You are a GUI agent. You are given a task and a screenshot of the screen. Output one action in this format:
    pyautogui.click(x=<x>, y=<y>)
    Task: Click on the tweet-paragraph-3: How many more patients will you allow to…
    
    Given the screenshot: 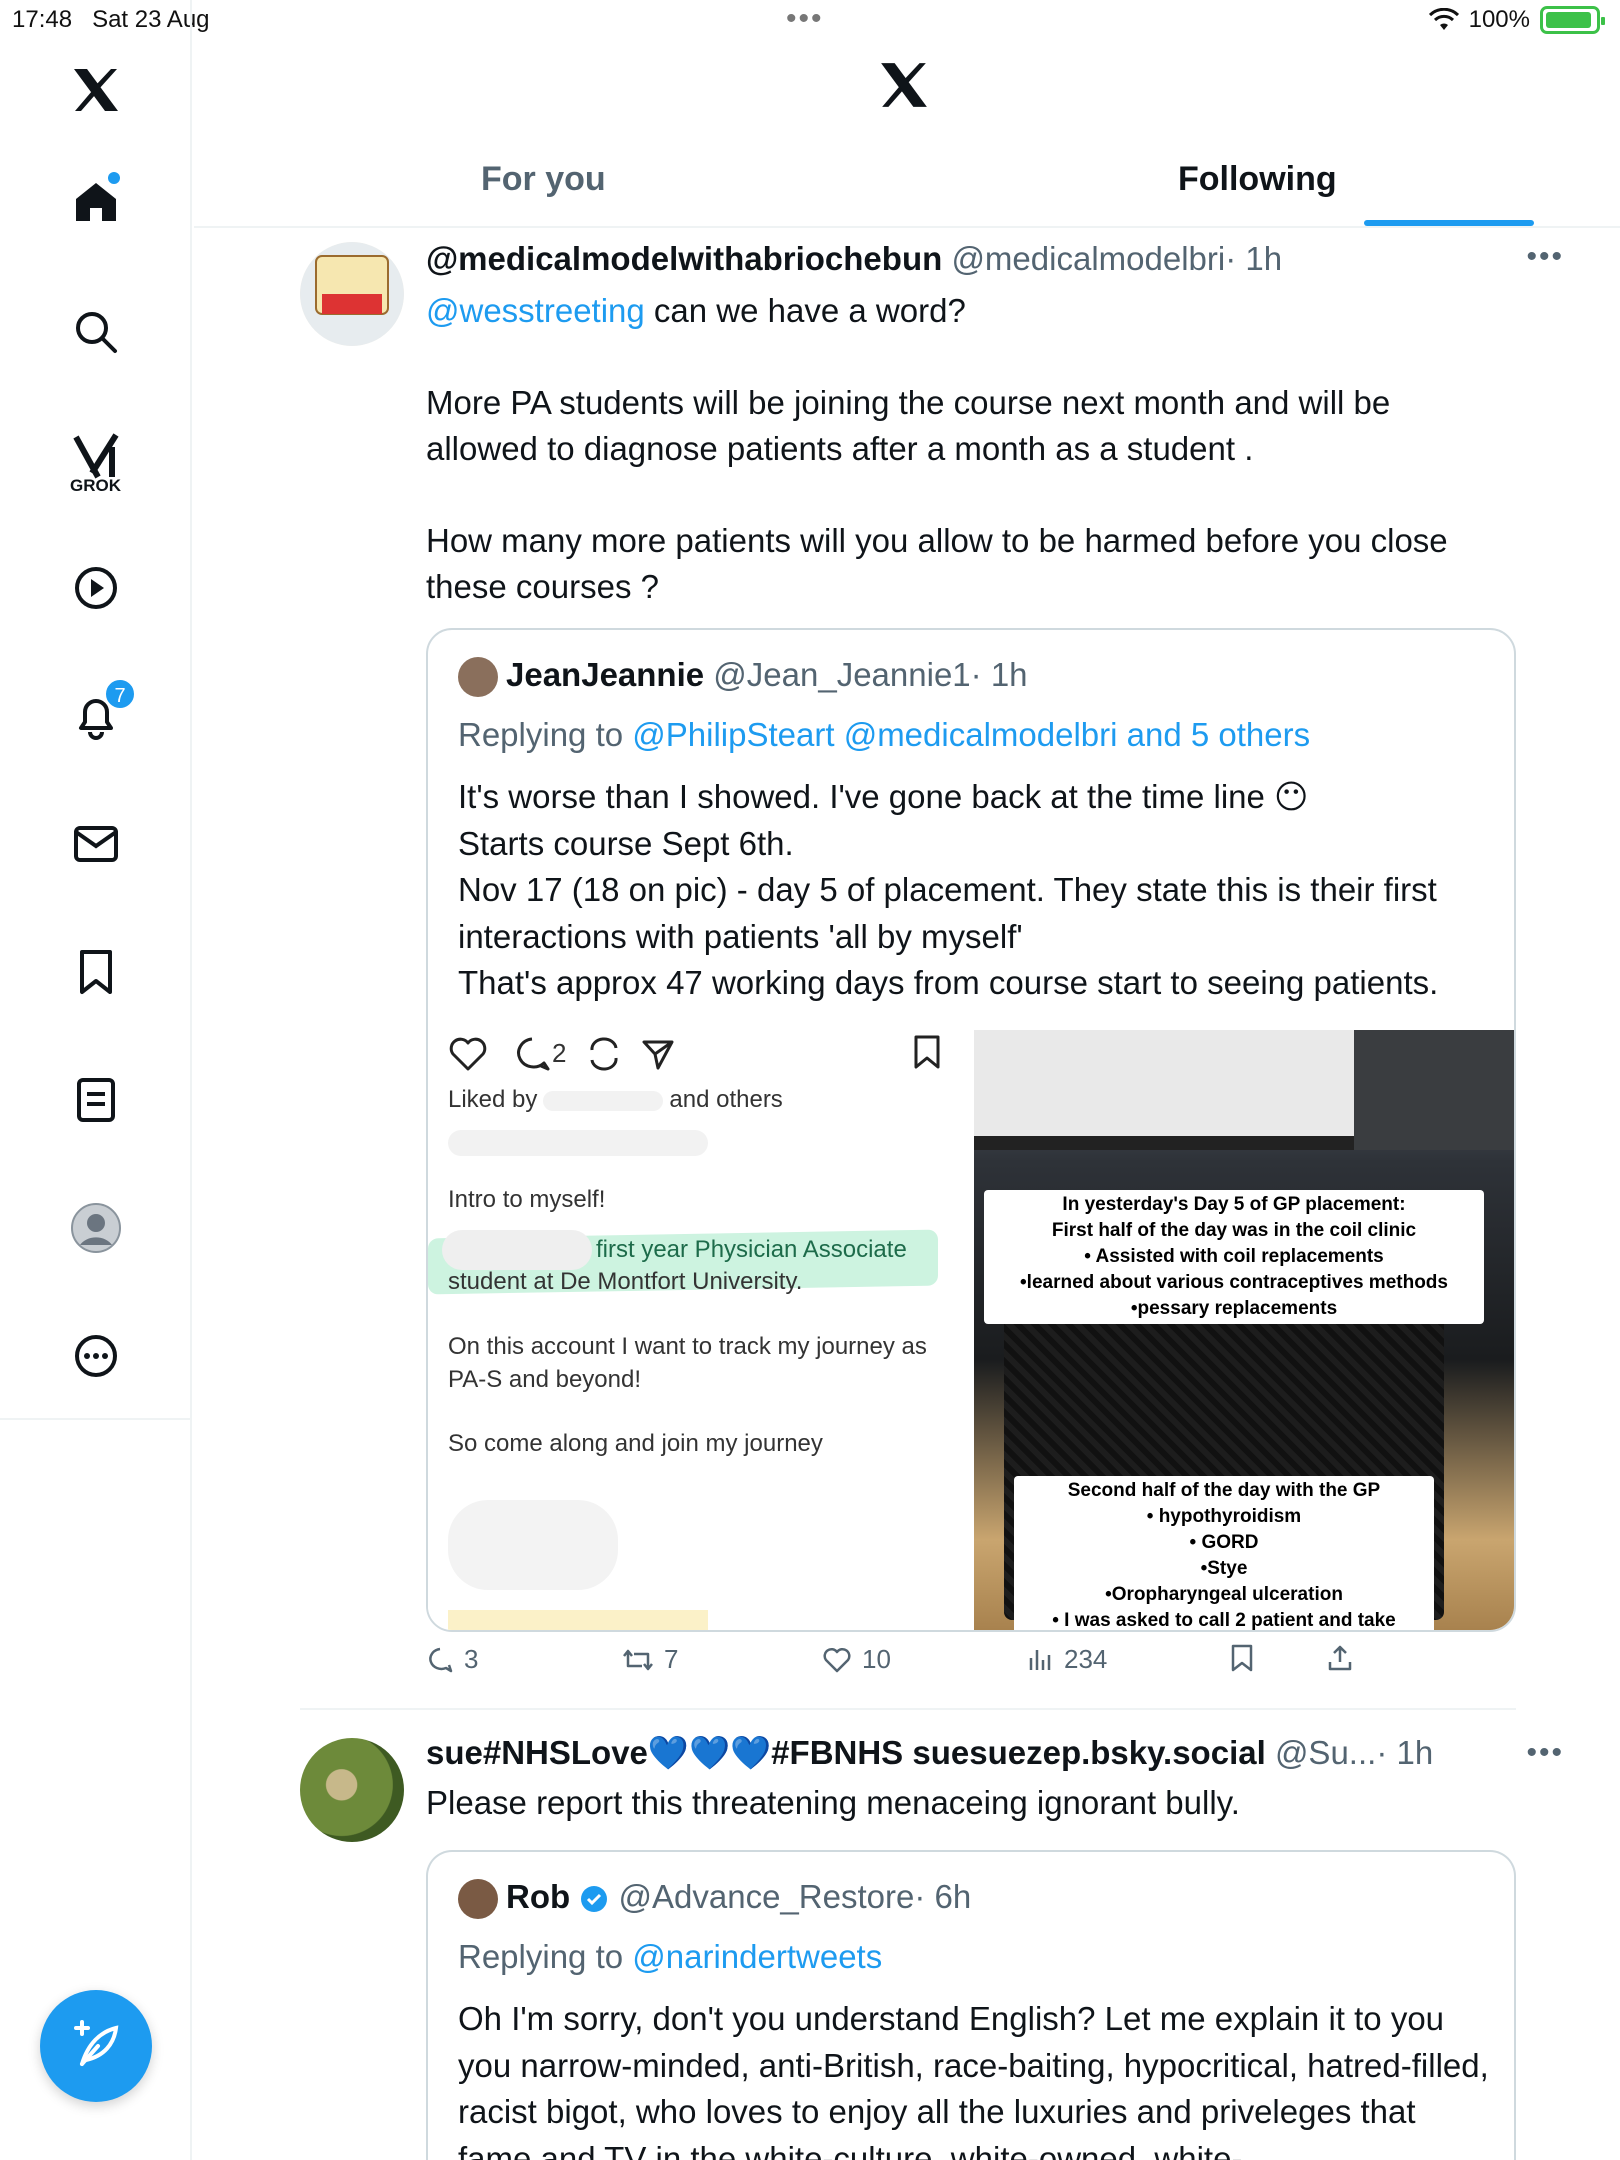 What is the action you would take?
    pyautogui.click(x=937, y=563)
    